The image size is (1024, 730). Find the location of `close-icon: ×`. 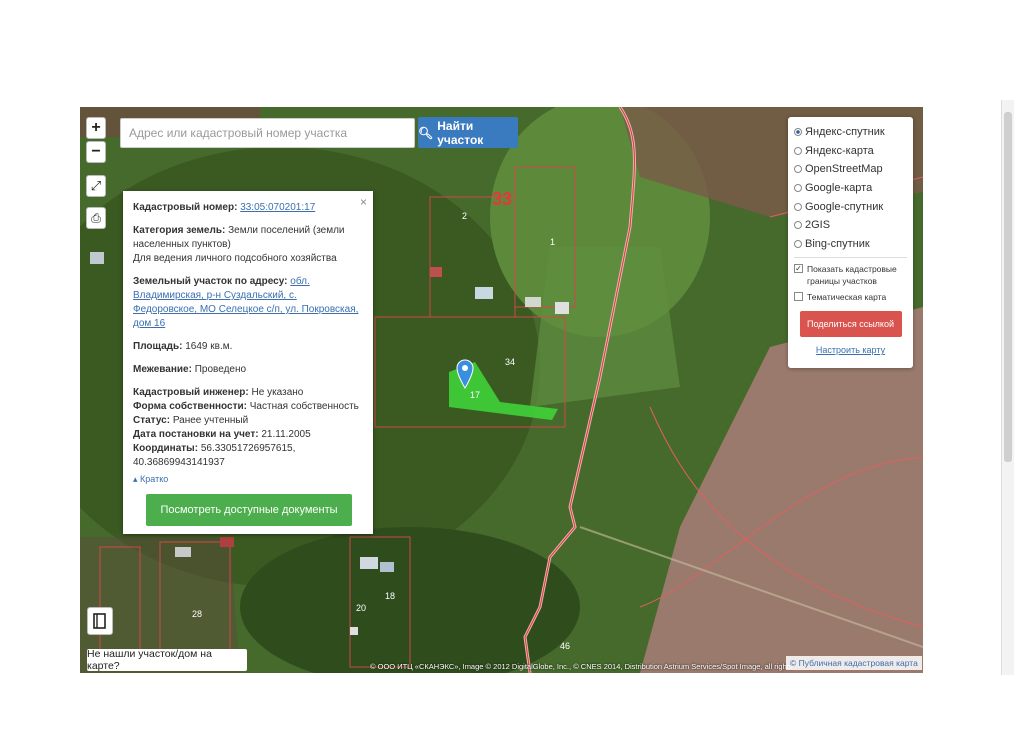

close-icon: × is located at coordinates (363, 202).